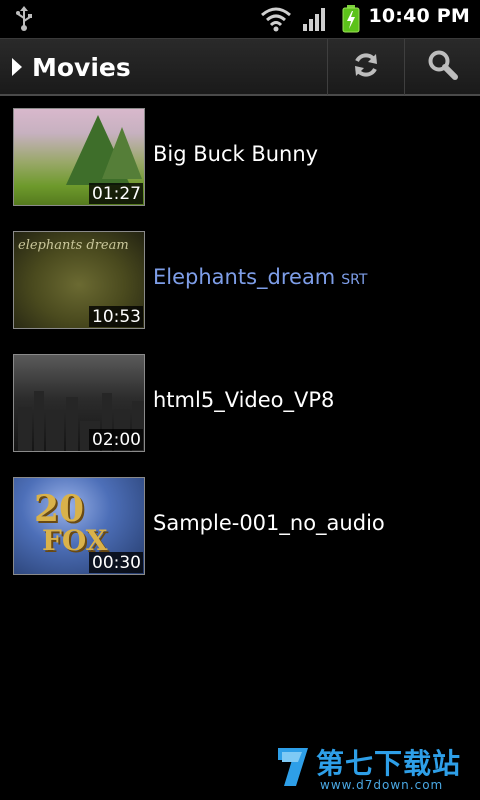  Describe the element at coordinates (79, 157) in the screenshot. I see `video-thumbnail: 01:27` at that location.